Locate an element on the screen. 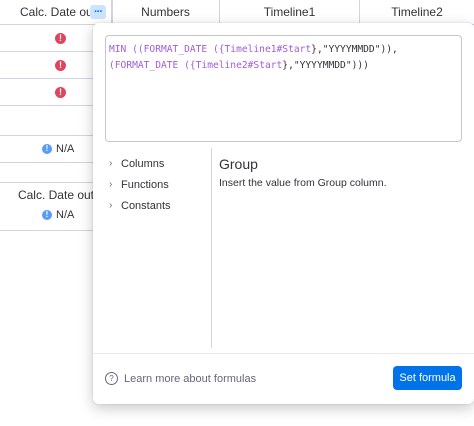 This screenshot has height=426, width=474. footer-divider is located at coordinates (283, 353).